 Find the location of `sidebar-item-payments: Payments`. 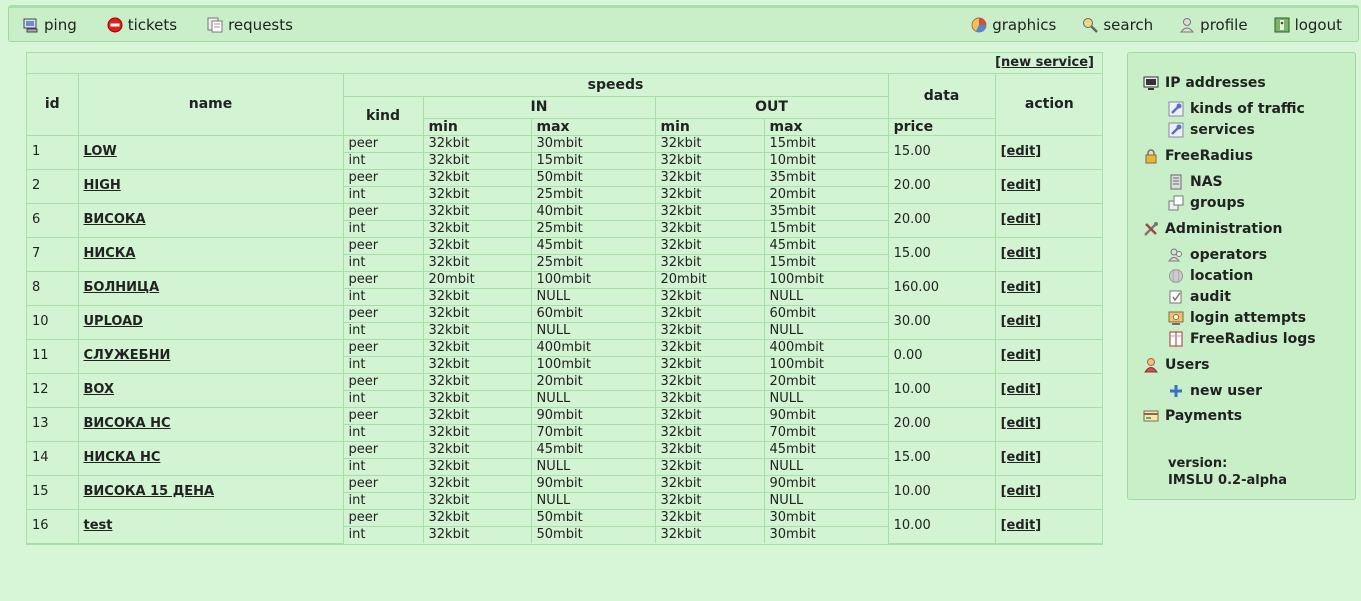

sidebar-item-payments: Payments is located at coordinates (1192, 416).